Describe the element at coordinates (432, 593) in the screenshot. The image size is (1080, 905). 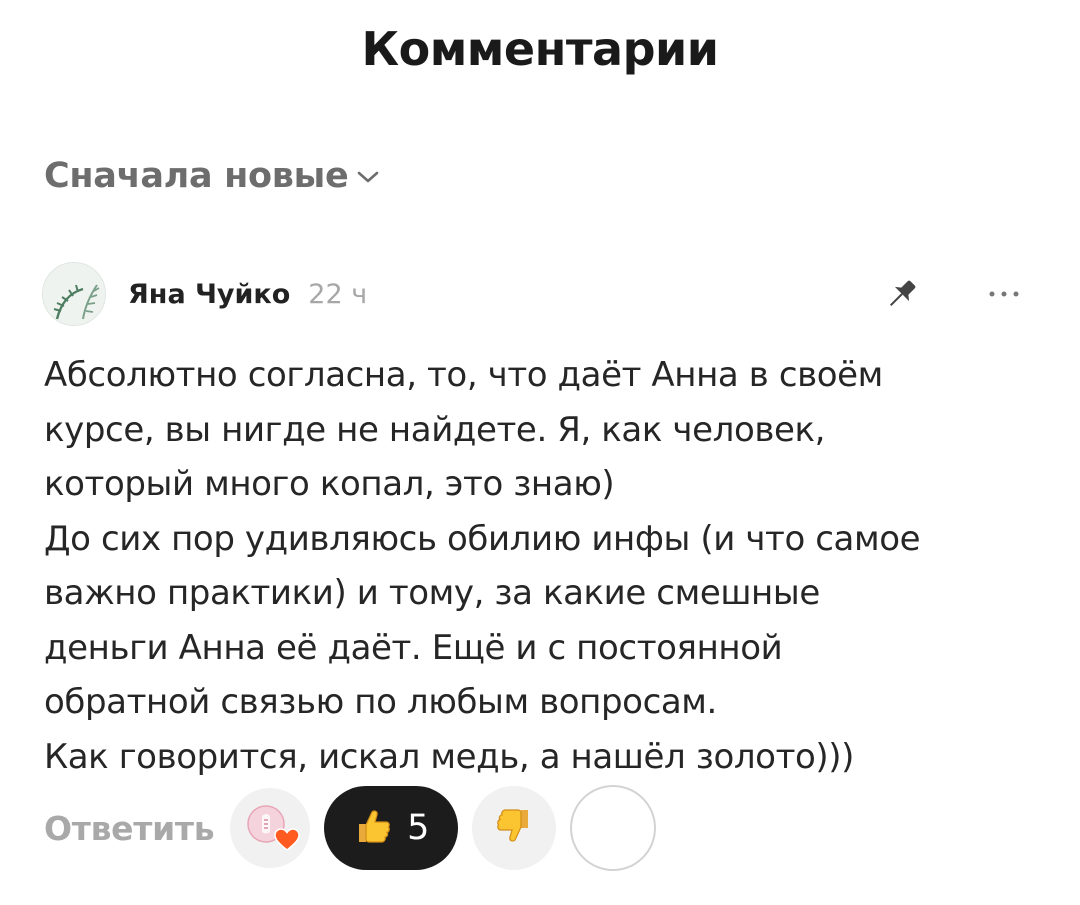
I see `comment-line: важно практики) и тому, за какие смешные` at that location.